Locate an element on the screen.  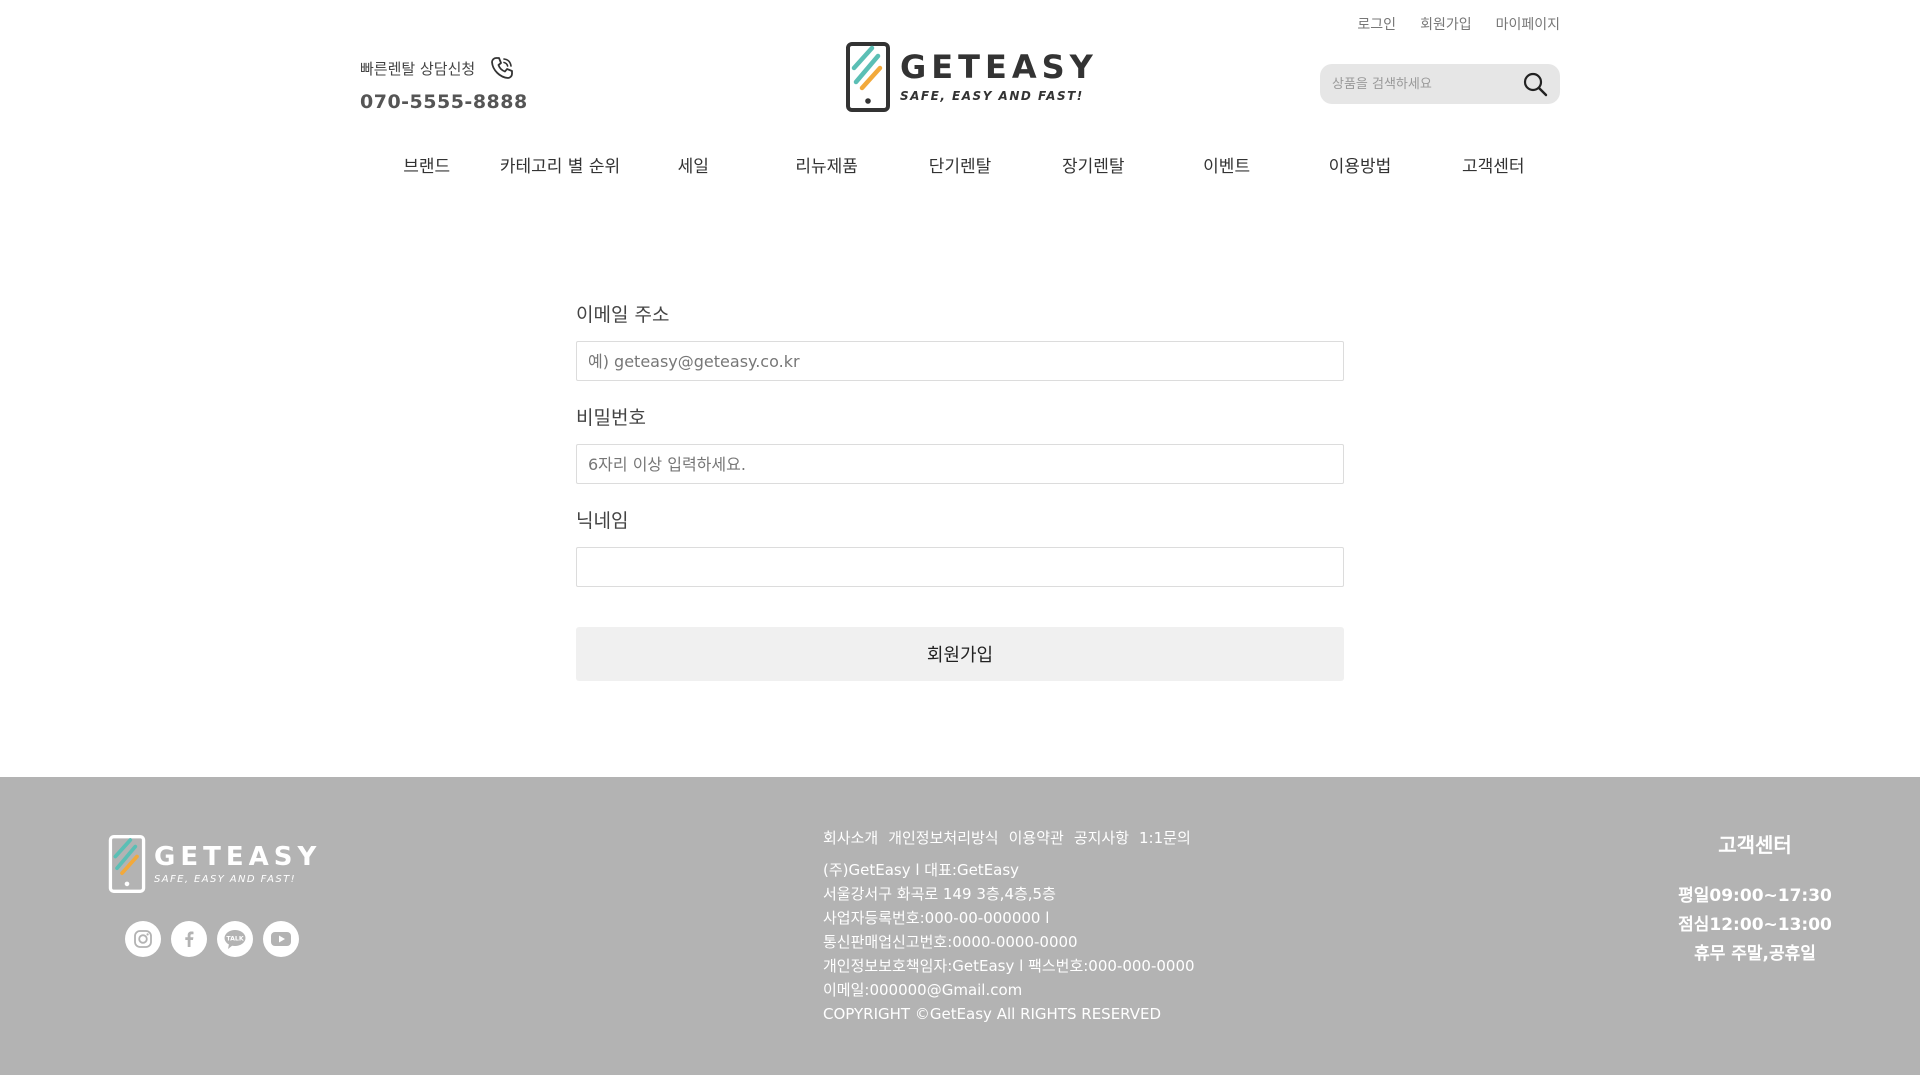
company-info-line: 통신판매업신고번호:0000-0000-0000 is located at coordinates (950, 942).